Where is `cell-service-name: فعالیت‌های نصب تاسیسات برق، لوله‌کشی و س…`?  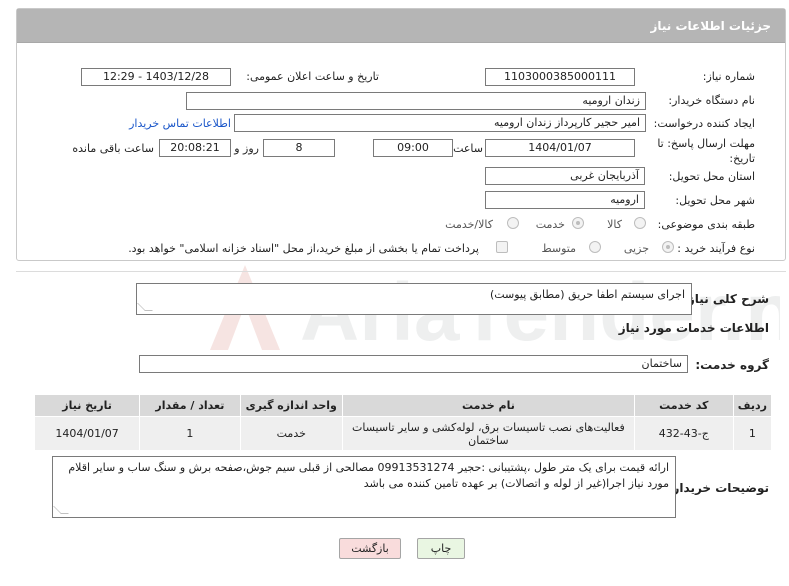 cell-service-name: فعالیت‌های نصب تاسیسات برق، لوله‌کشی و س… is located at coordinates (488, 433).